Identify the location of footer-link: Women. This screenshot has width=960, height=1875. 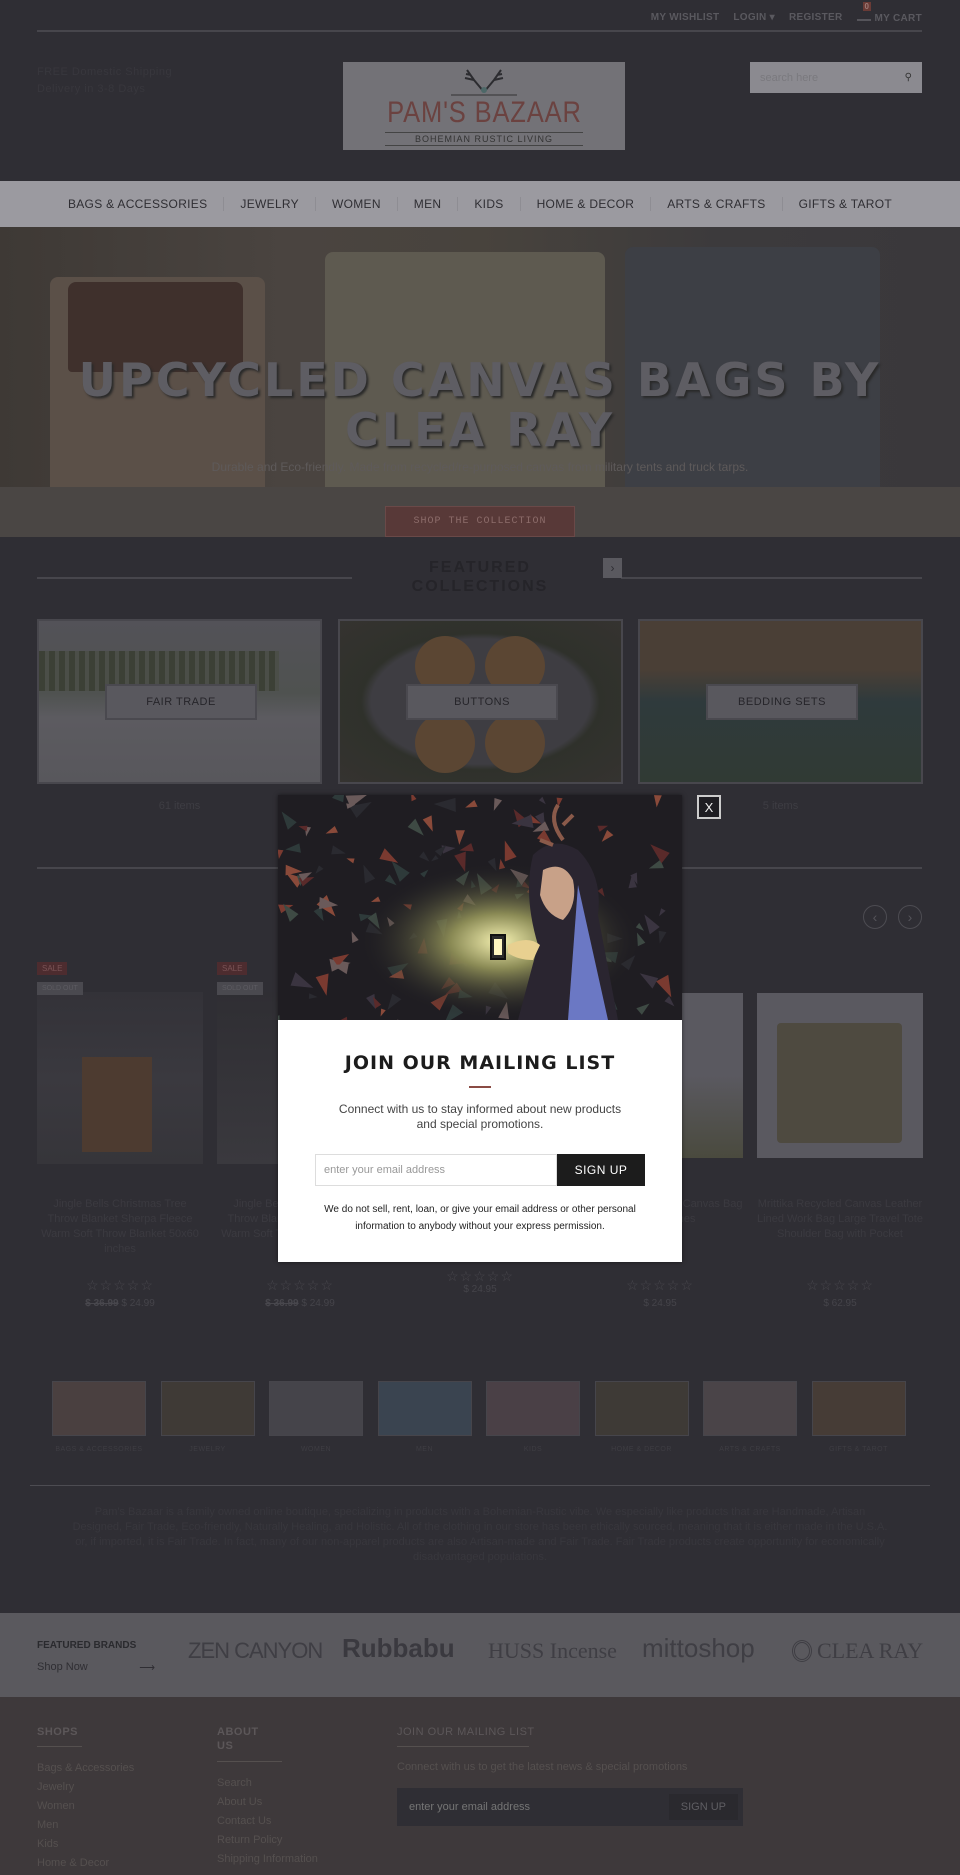
(85, 1806).